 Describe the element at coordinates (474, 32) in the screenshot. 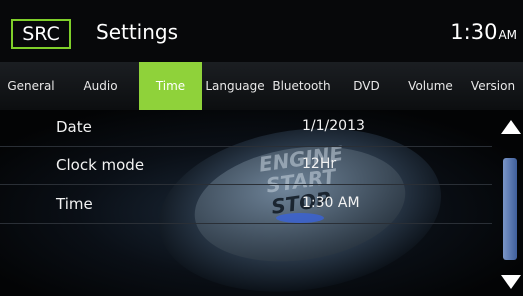

I see `clock-time: 1:30` at that location.